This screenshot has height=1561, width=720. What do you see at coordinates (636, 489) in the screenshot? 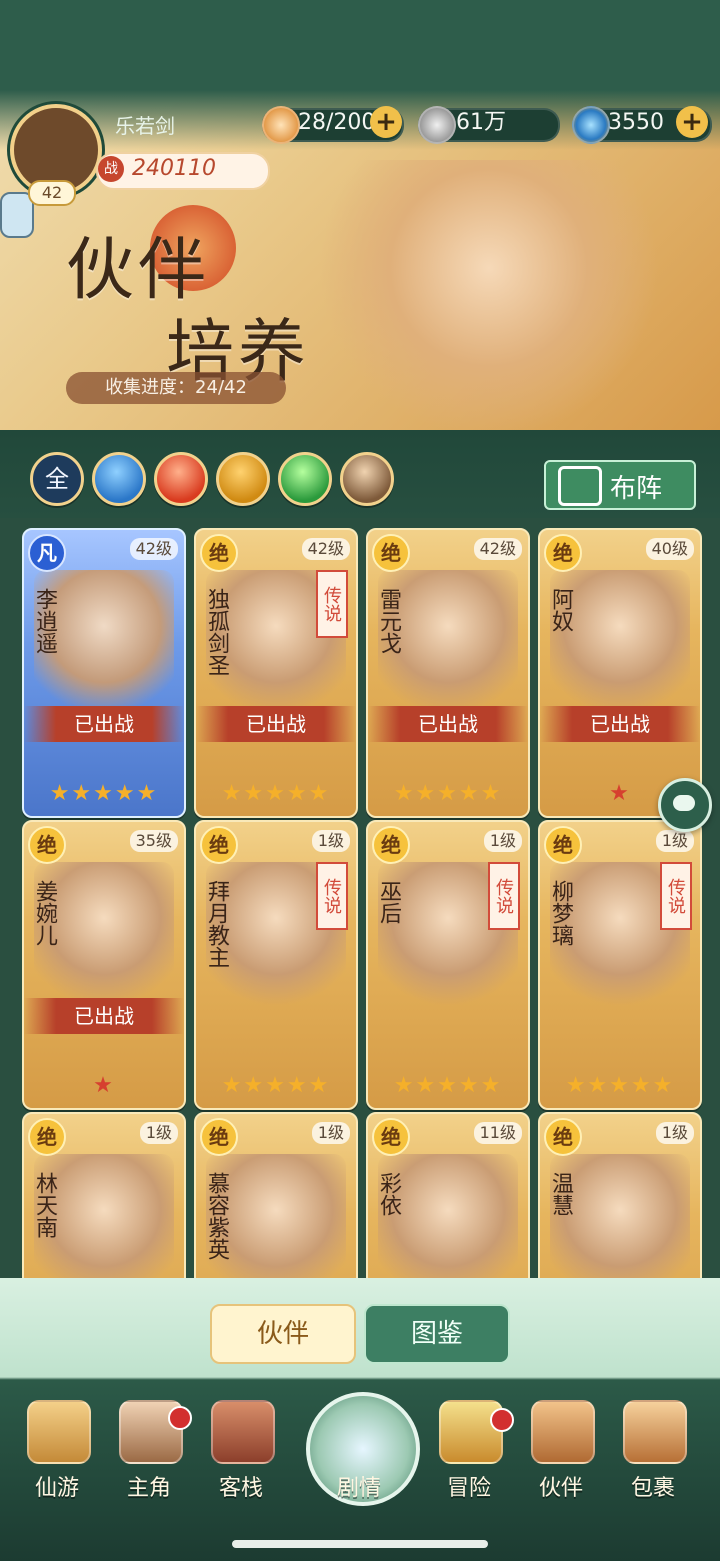
I see `formation-label: 布阵` at bounding box center [636, 489].